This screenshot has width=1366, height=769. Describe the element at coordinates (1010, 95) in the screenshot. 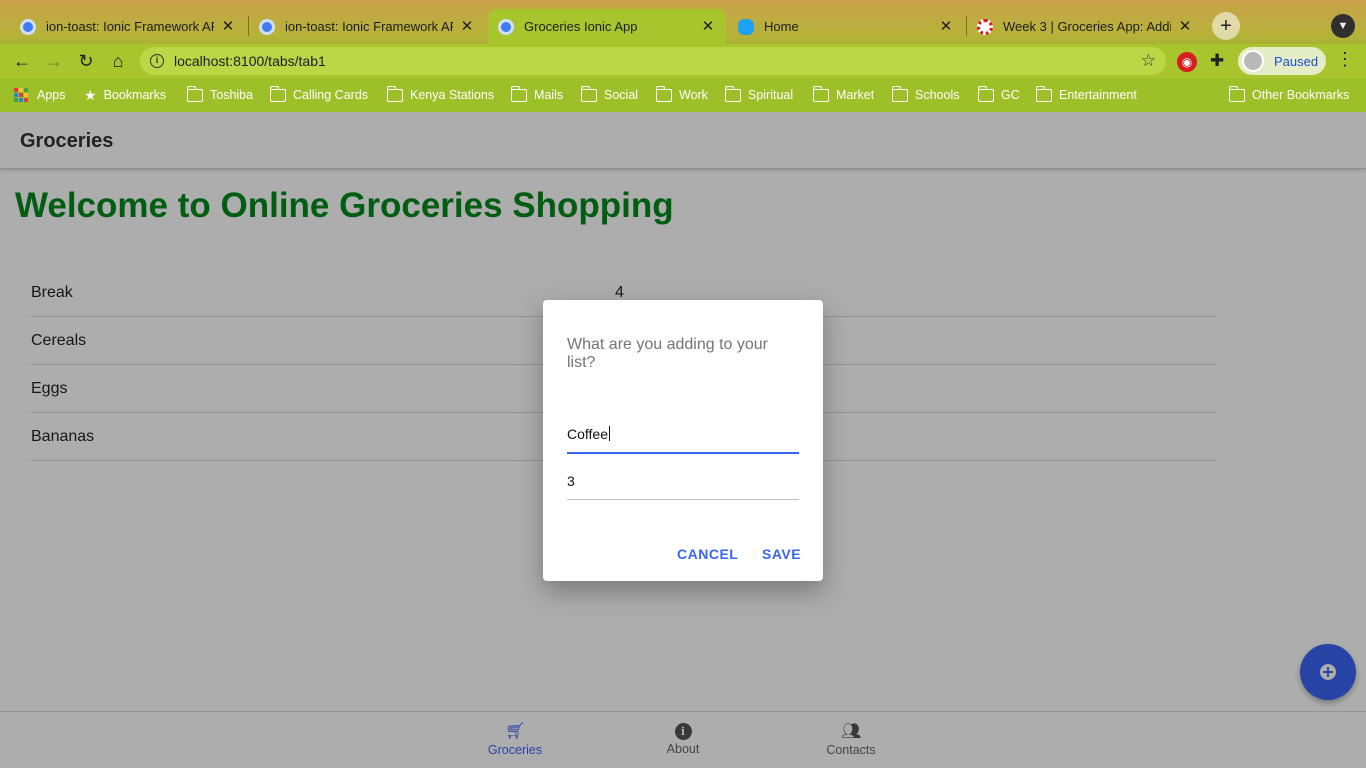

I see `bookmark-label: GC` at that location.